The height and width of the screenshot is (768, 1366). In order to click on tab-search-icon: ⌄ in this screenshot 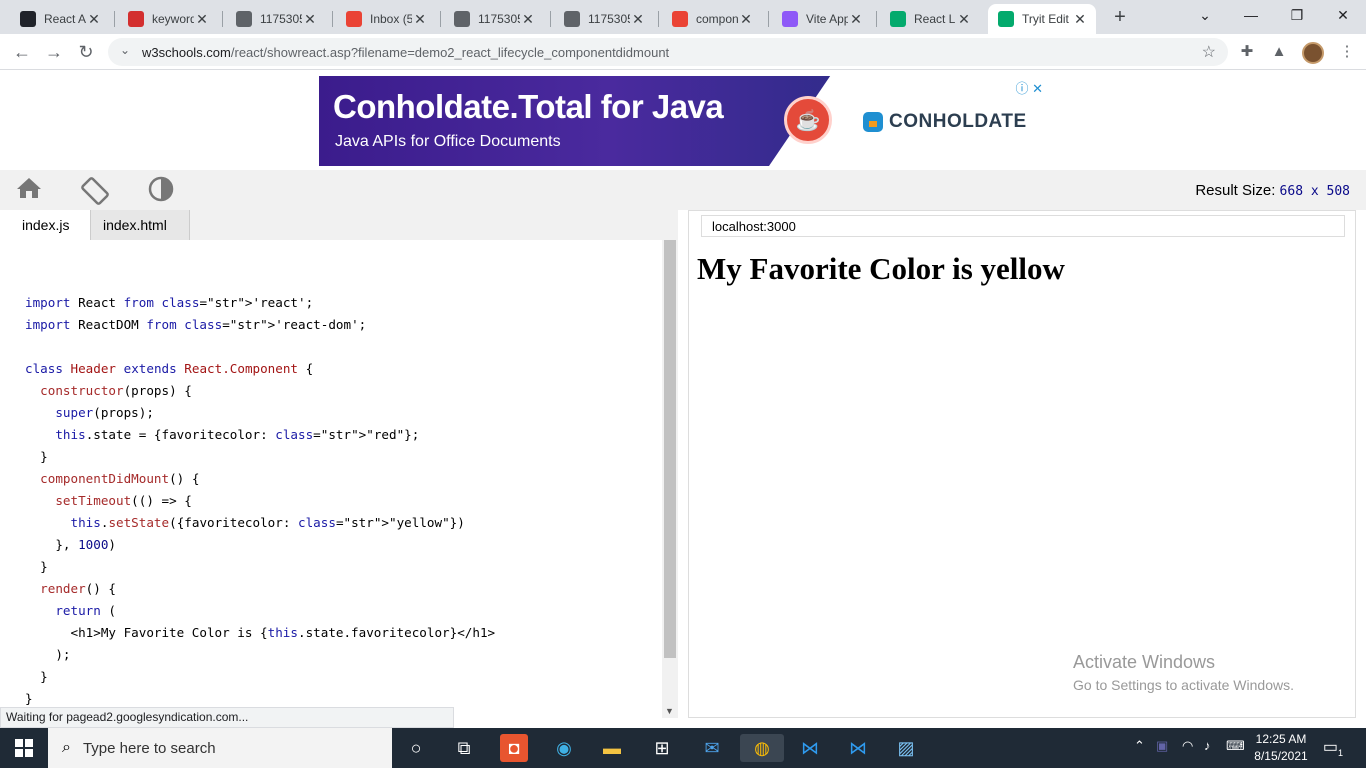, I will do `click(1205, 16)`.